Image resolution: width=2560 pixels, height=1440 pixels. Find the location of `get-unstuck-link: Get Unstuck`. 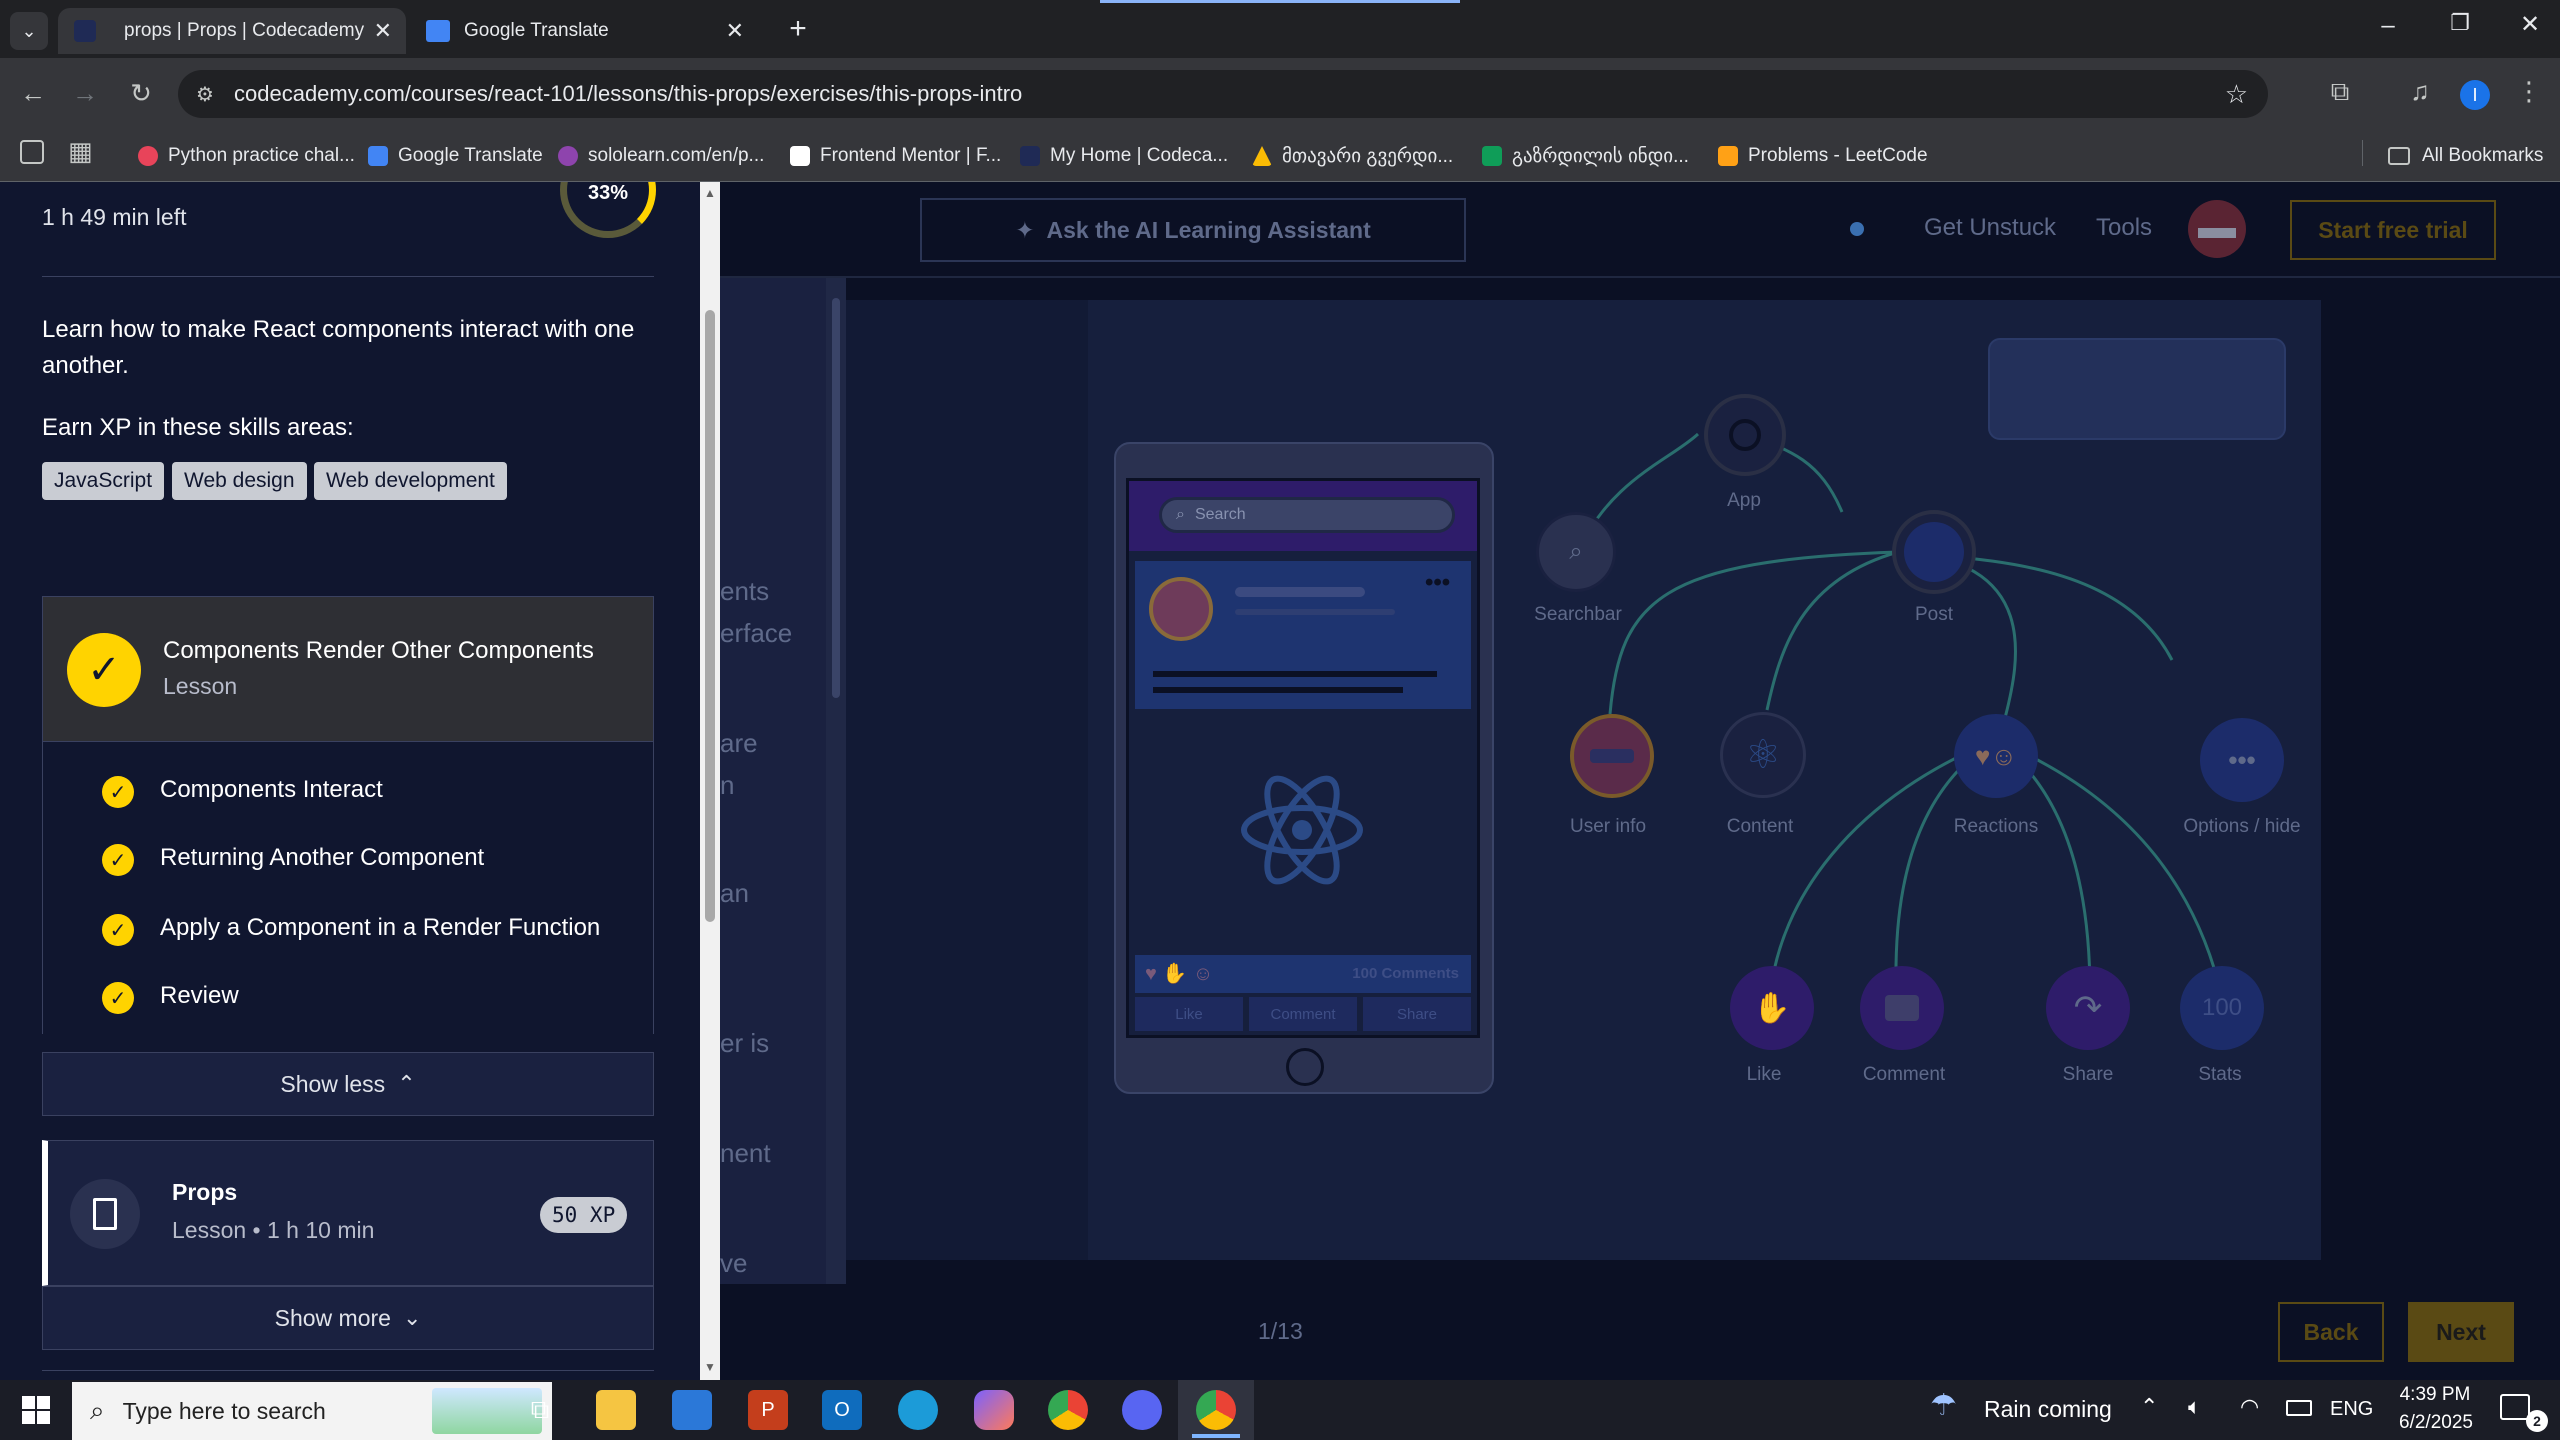

get-unstuck-link: Get Unstuck is located at coordinates (1990, 228).